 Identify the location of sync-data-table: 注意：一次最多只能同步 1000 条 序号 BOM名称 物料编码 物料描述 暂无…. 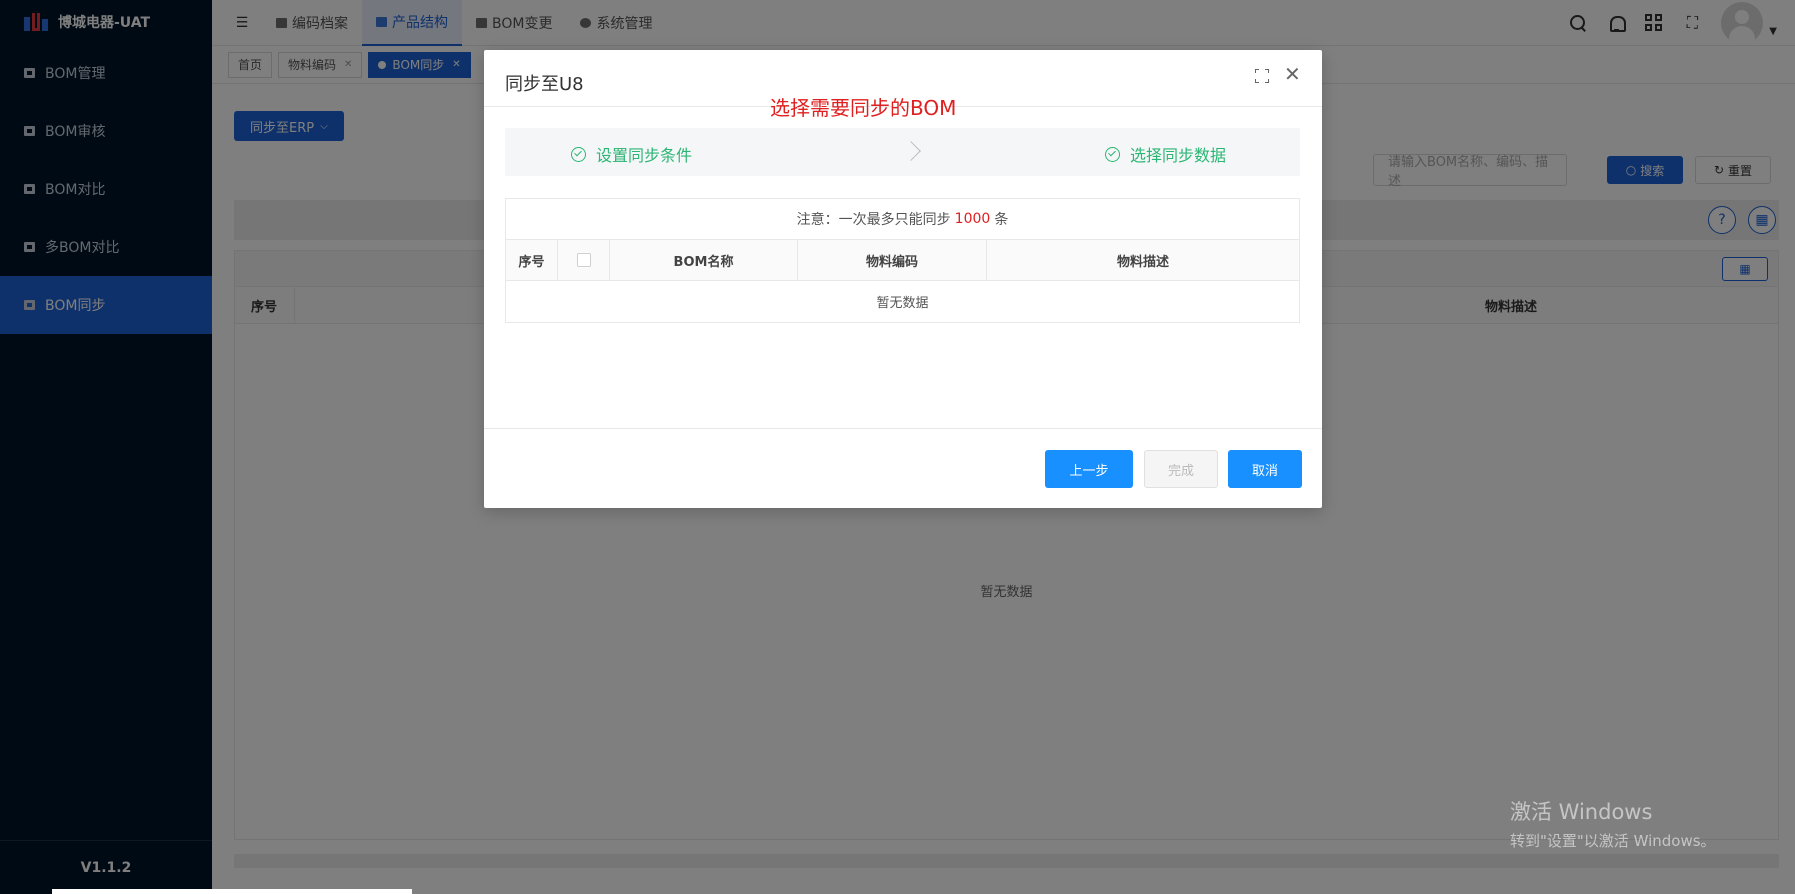
(902, 260).